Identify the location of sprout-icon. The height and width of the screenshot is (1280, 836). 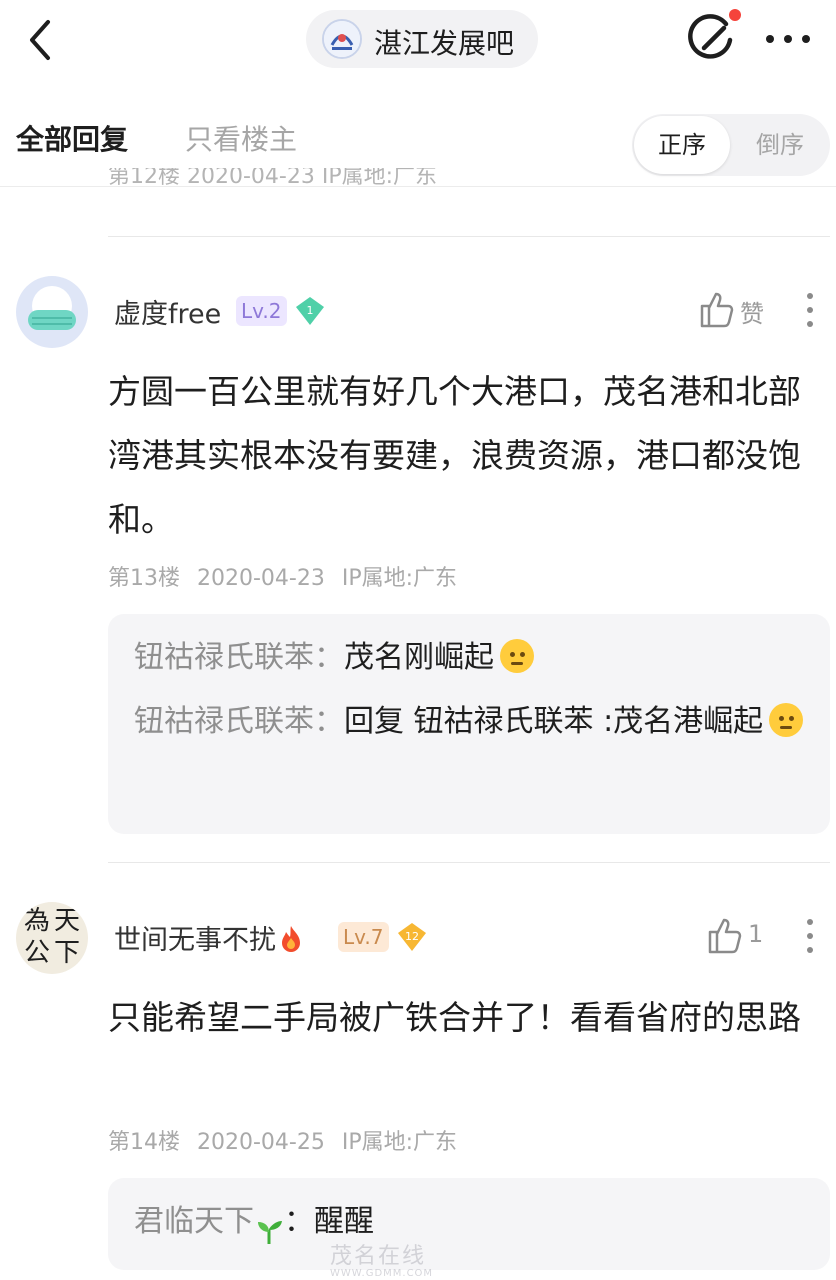
(269, 1224).